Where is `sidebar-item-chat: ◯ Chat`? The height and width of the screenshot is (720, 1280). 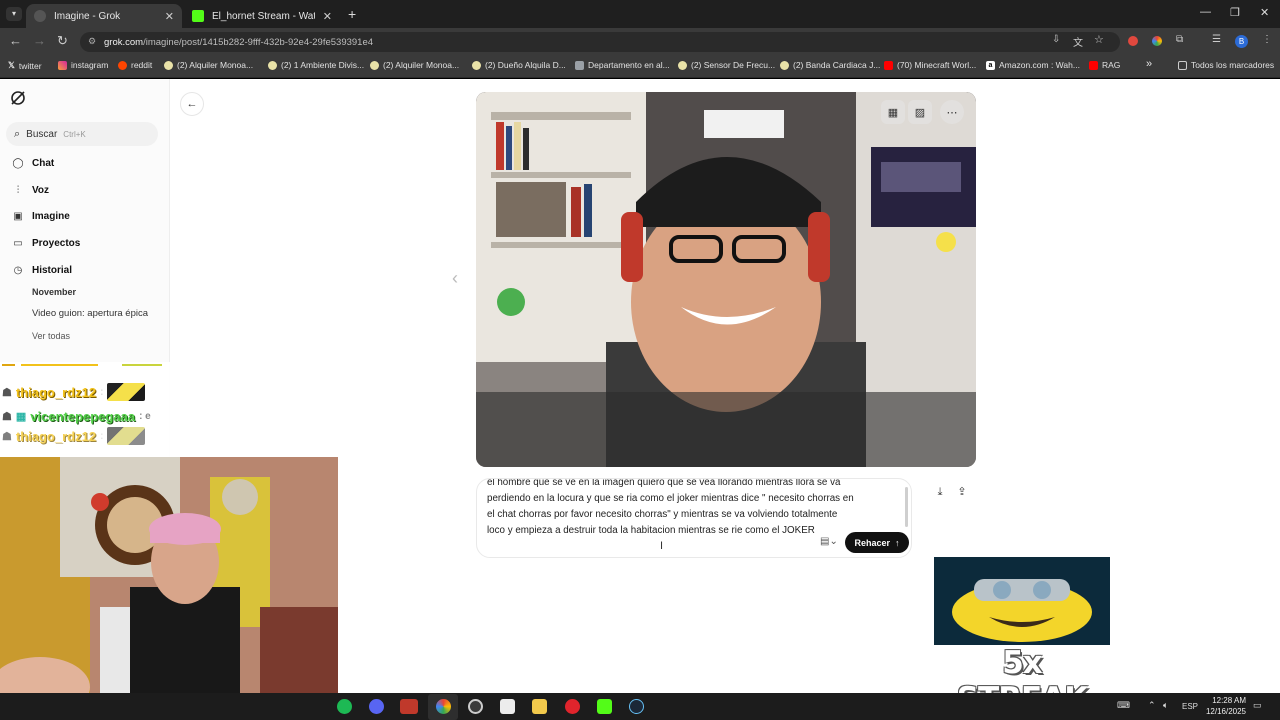
sidebar-item-chat: ◯ Chat is located at coordinates (33, 163).